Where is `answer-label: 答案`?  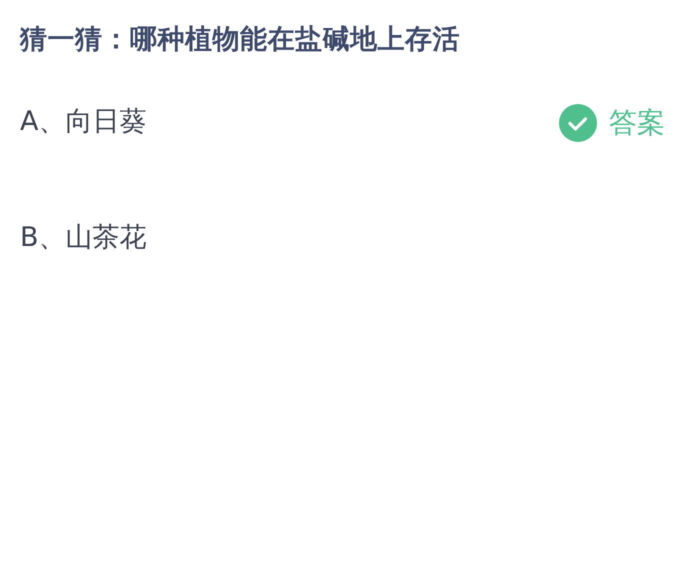
answer-label: 答案 is located at coordinates (637, 122).